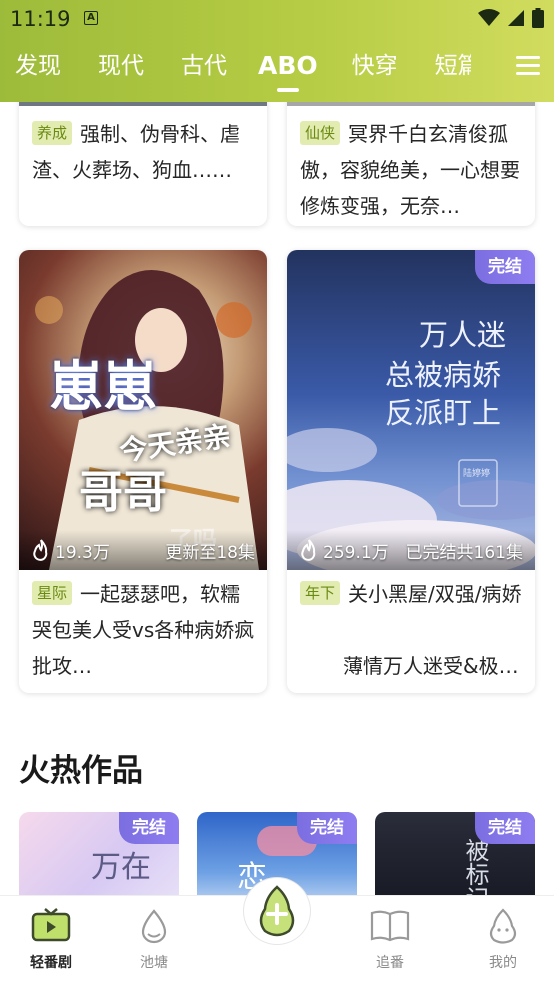 This screenshot has height=985, width=554. I want to click on cover-title: 总被病娇, so click(443, 375).